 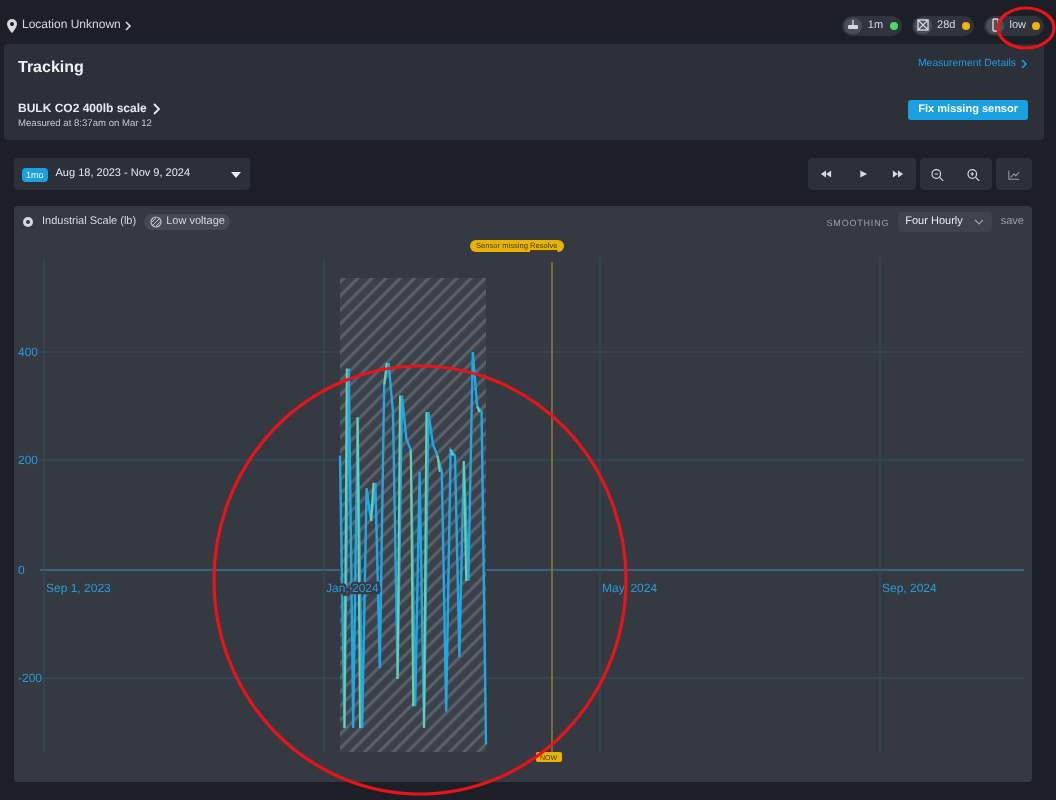 What do you see at coordinates (28, 222) in the screenshot?
I see `legend-toggle-icon` at bounding box center [28, 222].